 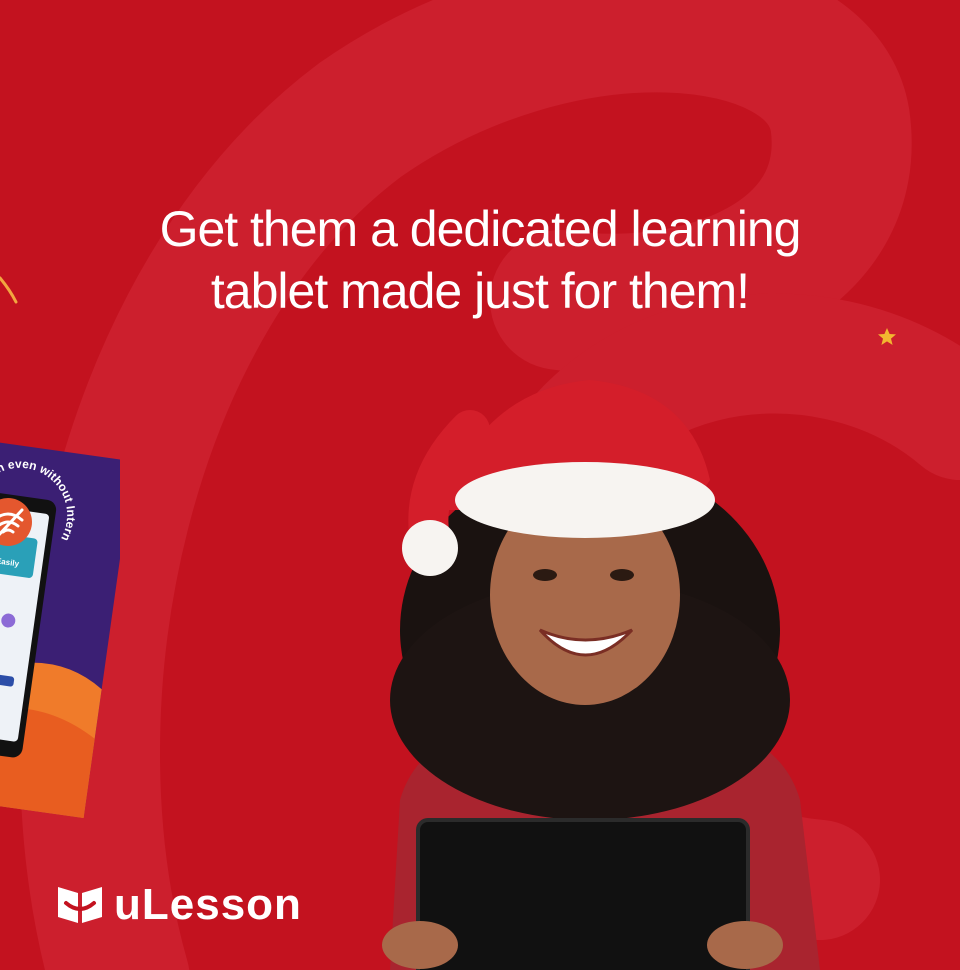 I want to click on ulesson-logo: uLesson, so click(x=179, y=905).